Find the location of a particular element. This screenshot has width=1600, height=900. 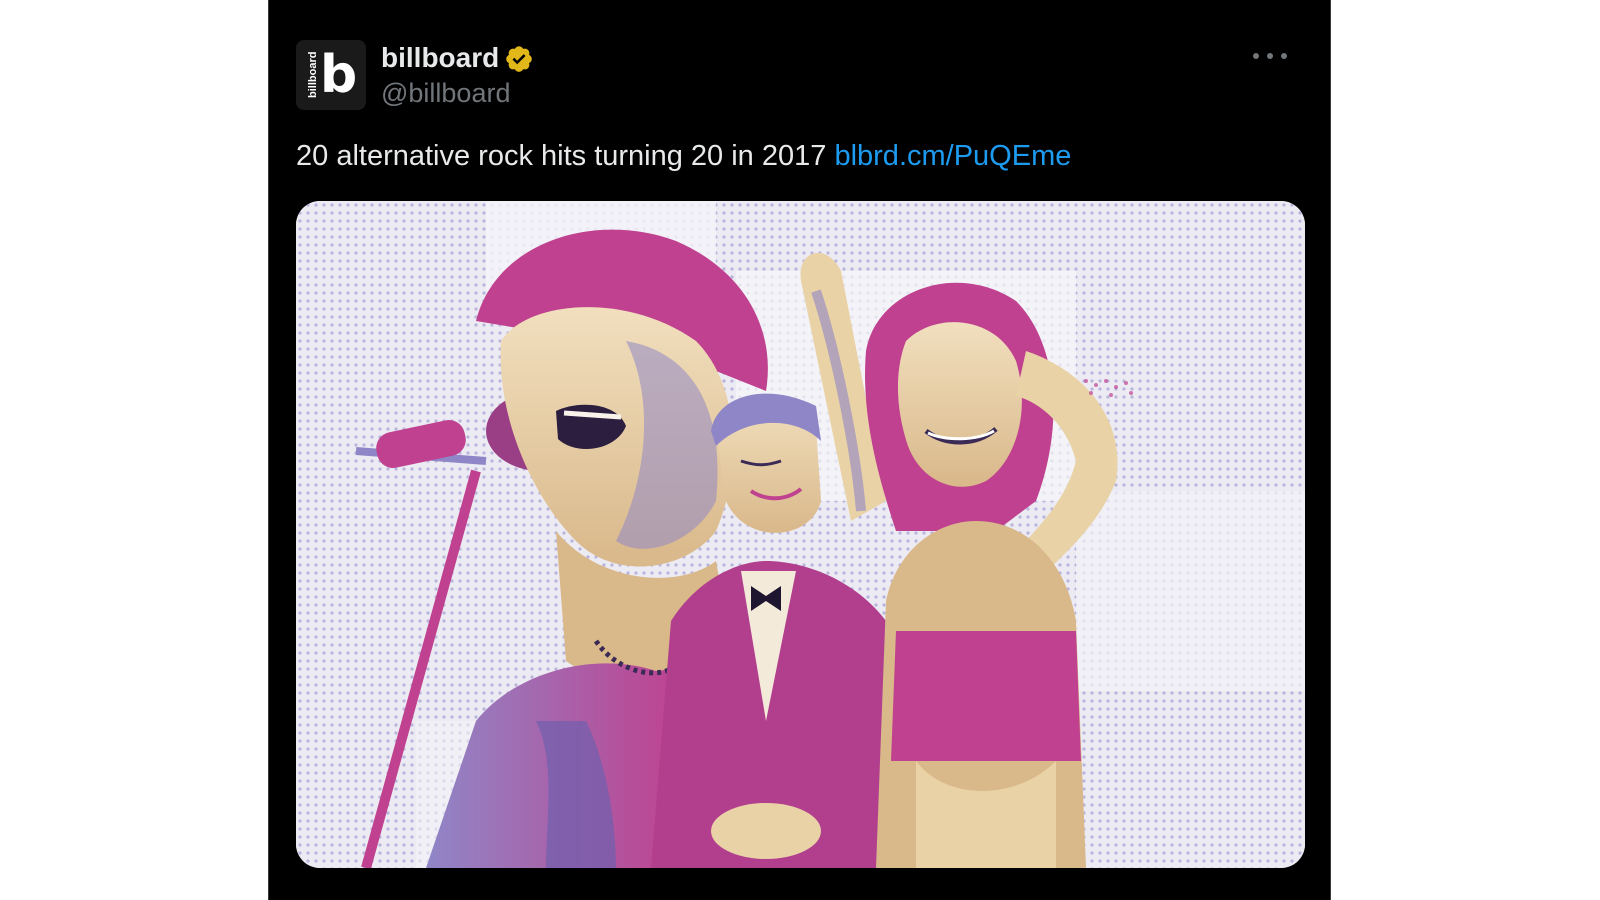

user-handle: @billboard is located at coordinates (445, 93).